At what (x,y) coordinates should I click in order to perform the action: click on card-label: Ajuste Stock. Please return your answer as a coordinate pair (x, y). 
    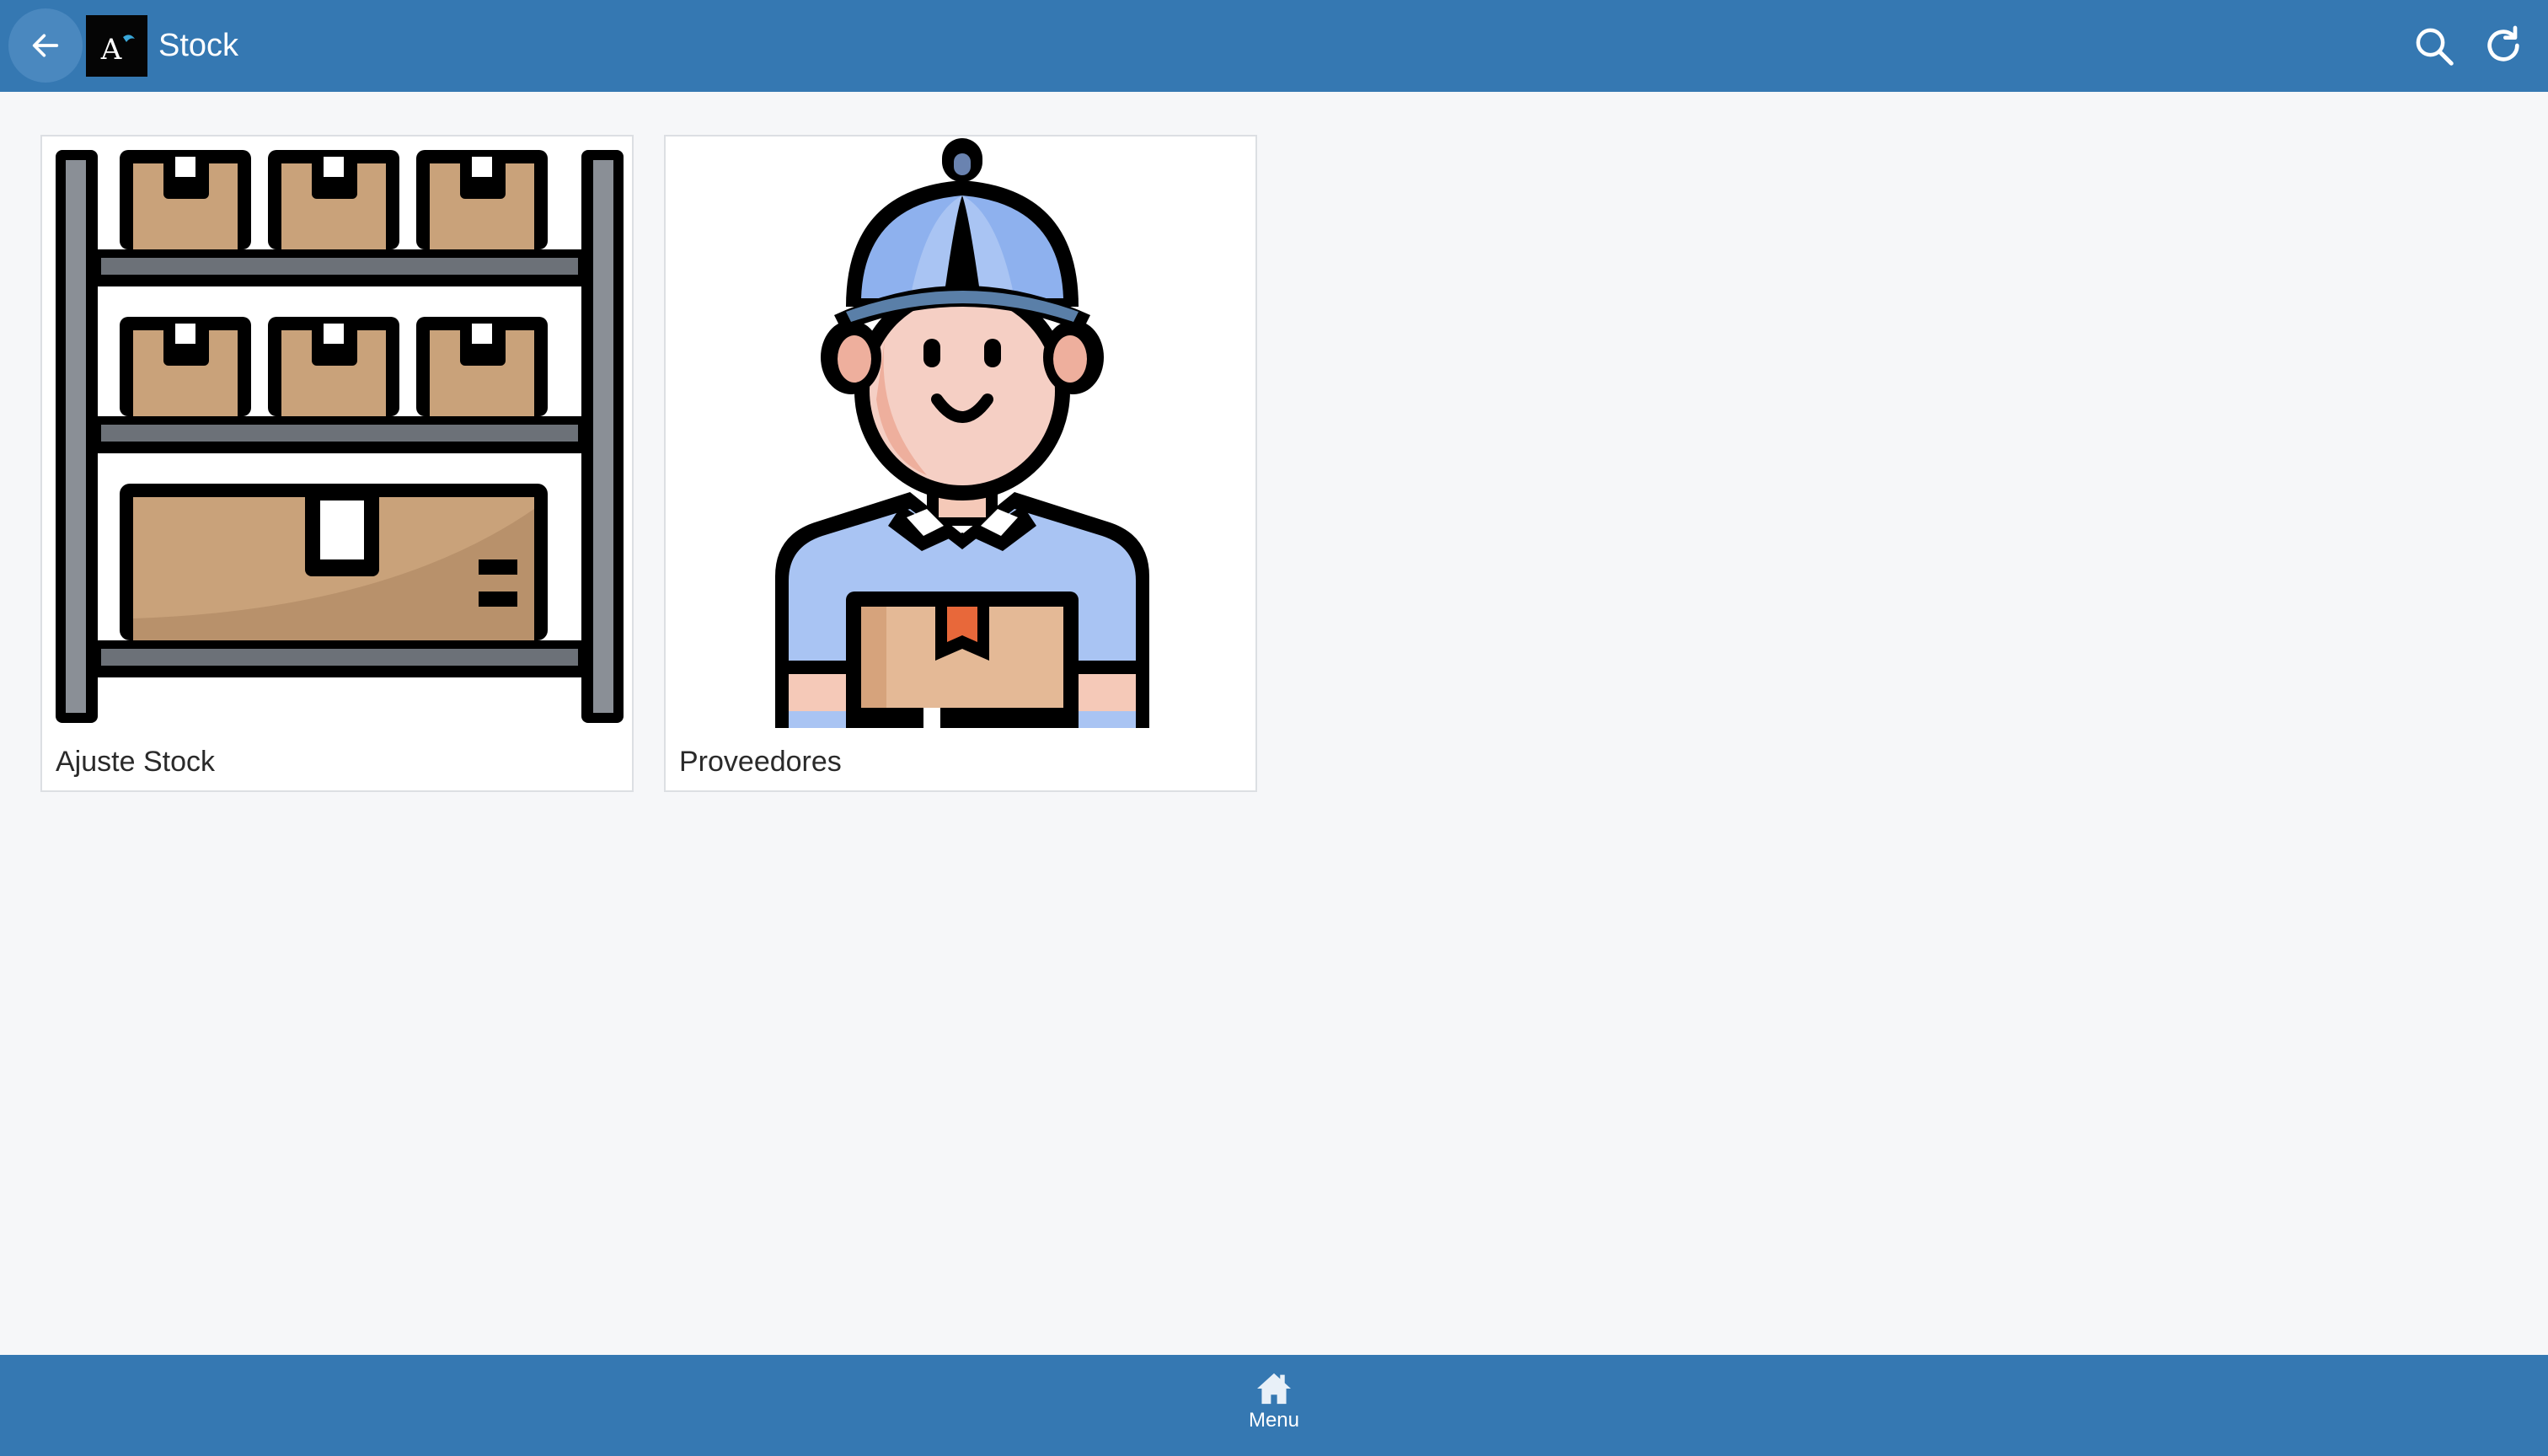
    Looking at the image, I should click on (135, 762).